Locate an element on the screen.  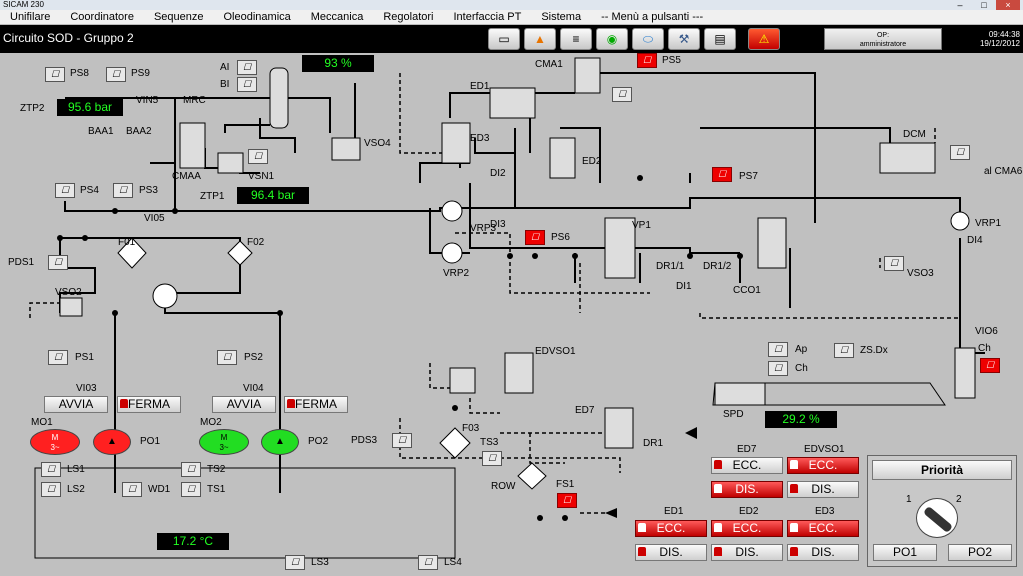
menu-regolatori: Regolatori is located at coordinates (408, 17).